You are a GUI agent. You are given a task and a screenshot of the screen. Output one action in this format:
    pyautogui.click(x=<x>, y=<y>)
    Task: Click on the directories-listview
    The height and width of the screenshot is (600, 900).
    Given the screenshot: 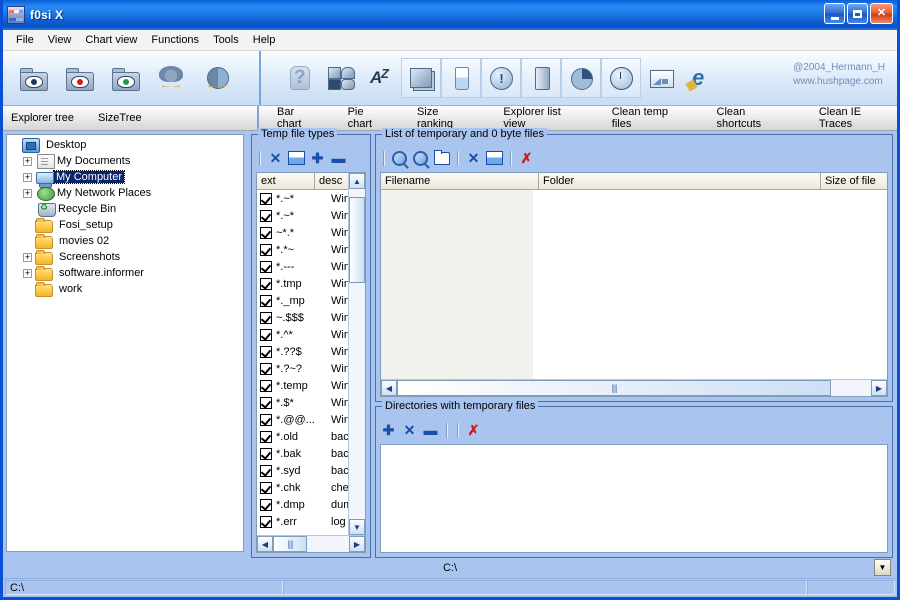 What is the action you would take?
    pyautogui.click(x=634, y=498)
    